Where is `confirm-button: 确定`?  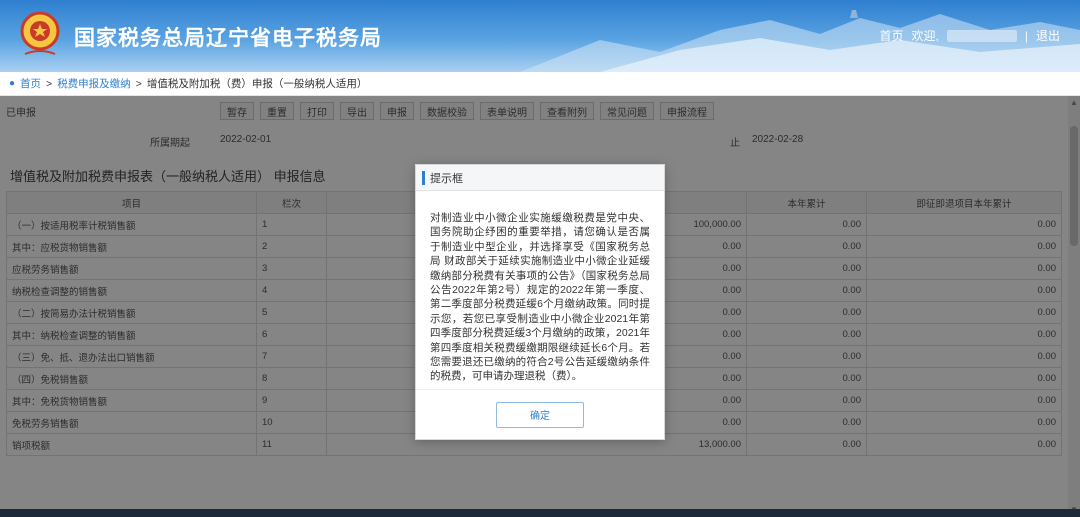 confirm-button: 确定 is located at coordinates (540, 414).